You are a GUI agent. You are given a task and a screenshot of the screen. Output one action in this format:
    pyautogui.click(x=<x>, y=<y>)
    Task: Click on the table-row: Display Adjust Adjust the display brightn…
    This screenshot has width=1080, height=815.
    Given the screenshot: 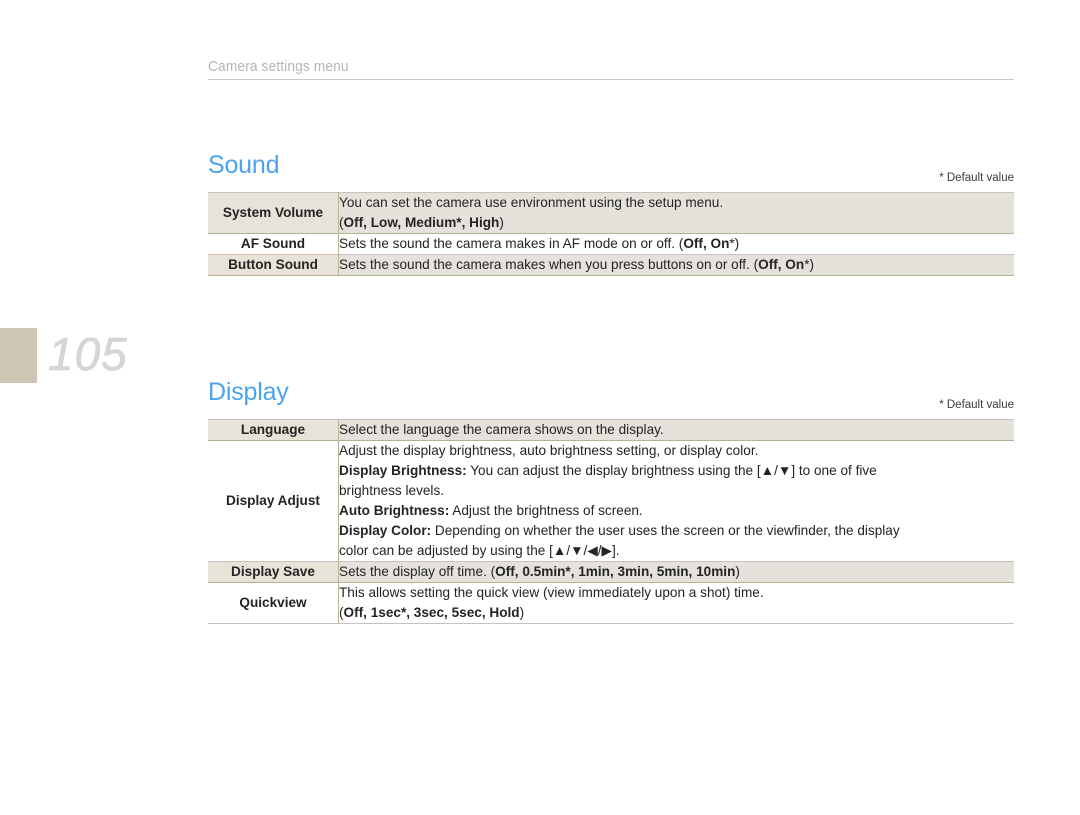 What is the action you would take?
    pyautogui.click(x=611, y=501)
    